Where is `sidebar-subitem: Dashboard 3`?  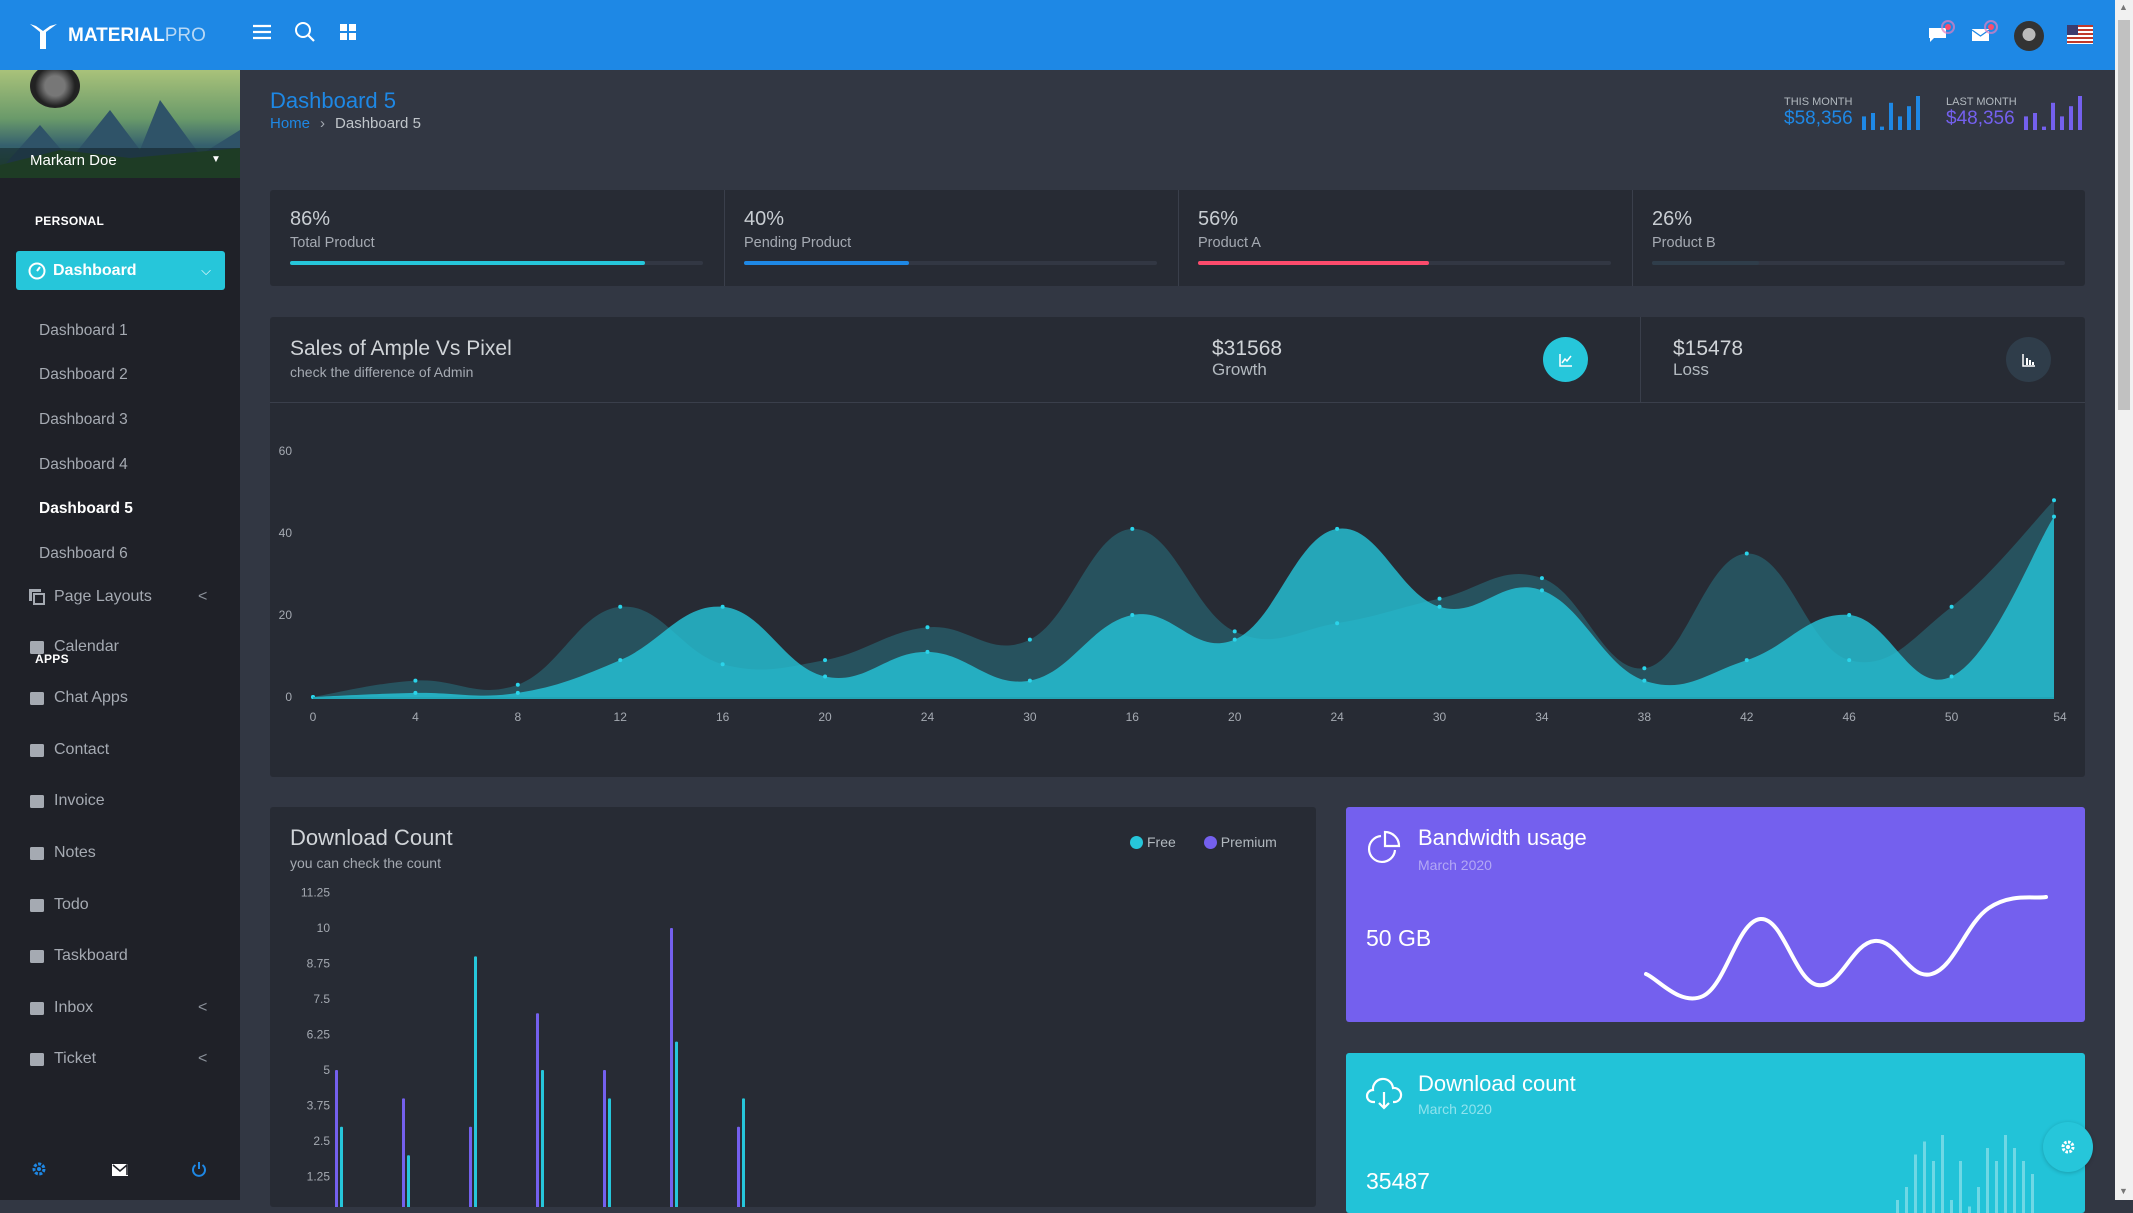
sidebar-subitem: Dashboard 3 is located at coordinates (83, 420).